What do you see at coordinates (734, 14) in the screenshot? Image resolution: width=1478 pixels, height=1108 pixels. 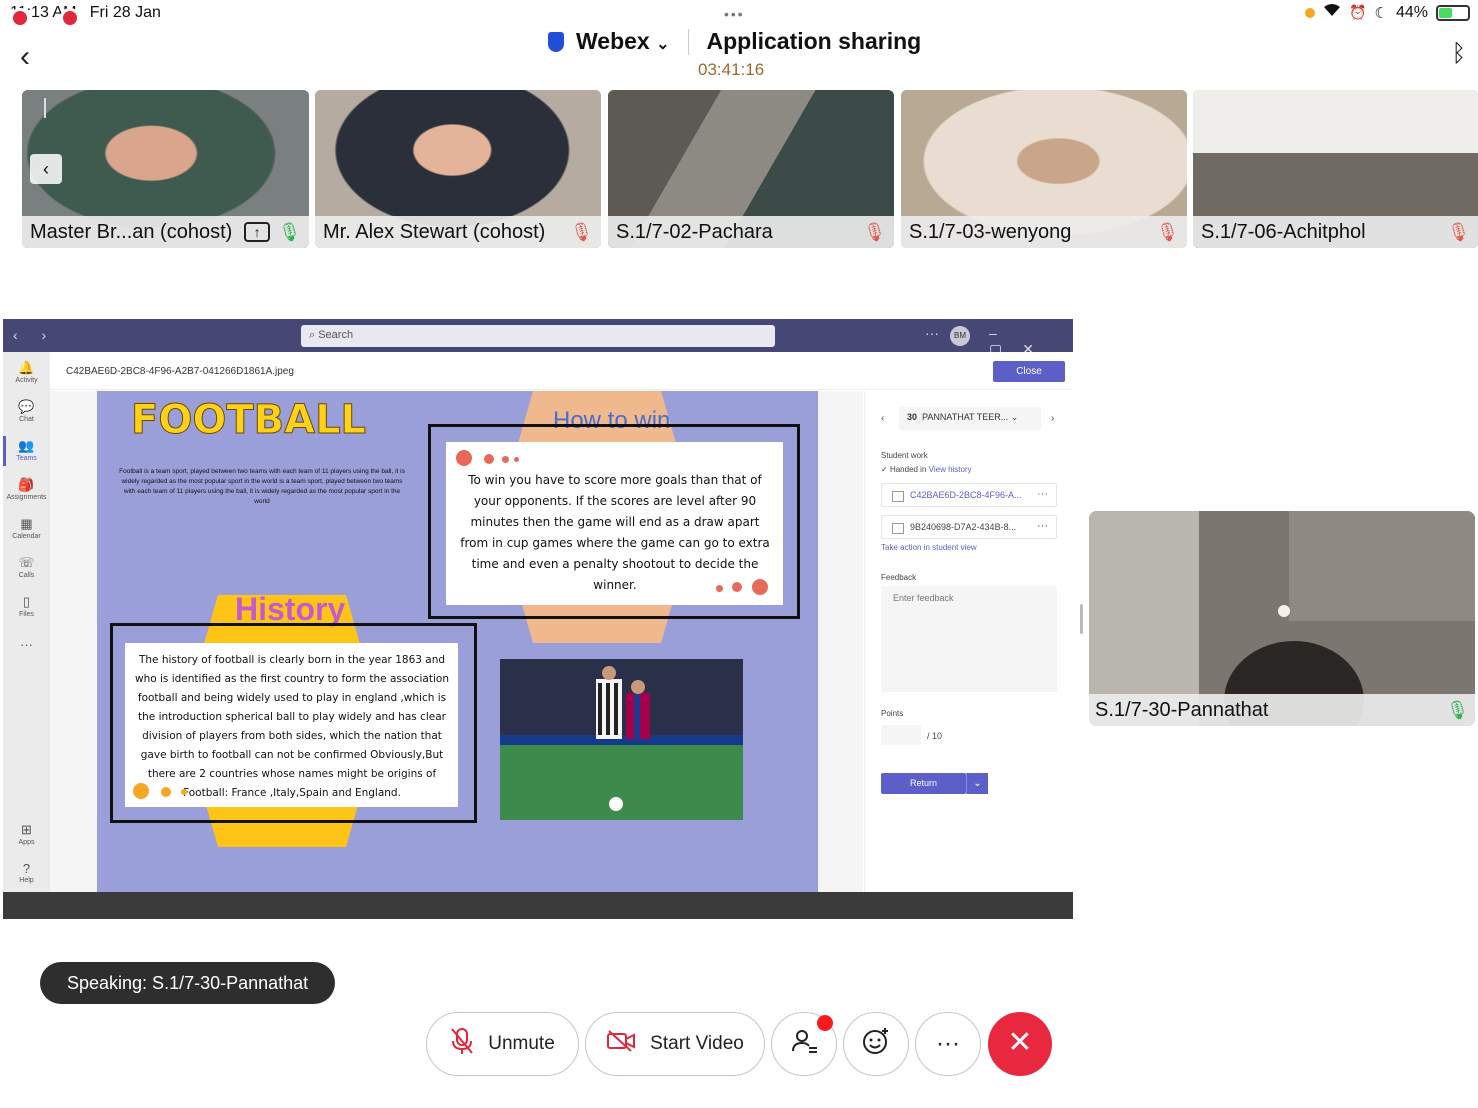 I see `multitask-dots: •••` at bounding box center [734, 14].